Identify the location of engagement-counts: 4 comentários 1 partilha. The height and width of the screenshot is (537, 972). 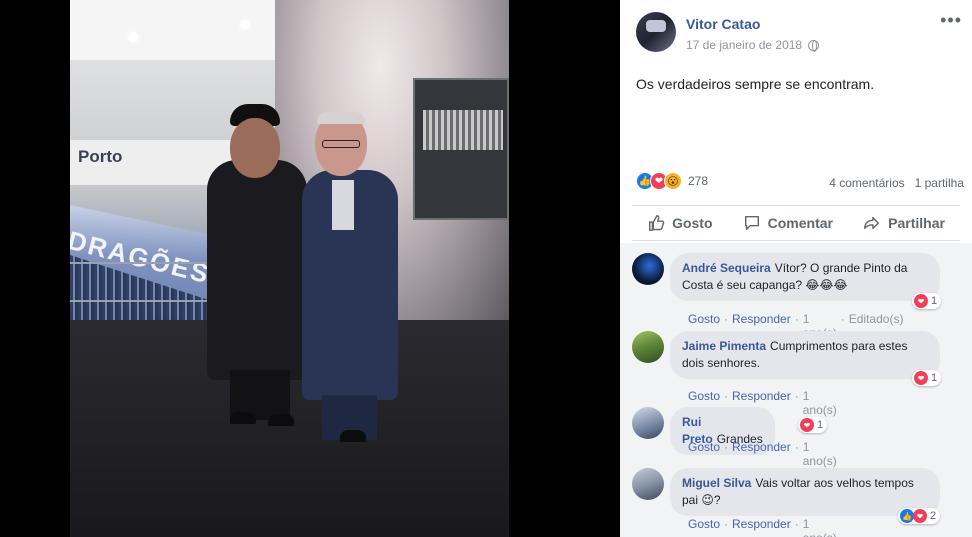
(896, 183).